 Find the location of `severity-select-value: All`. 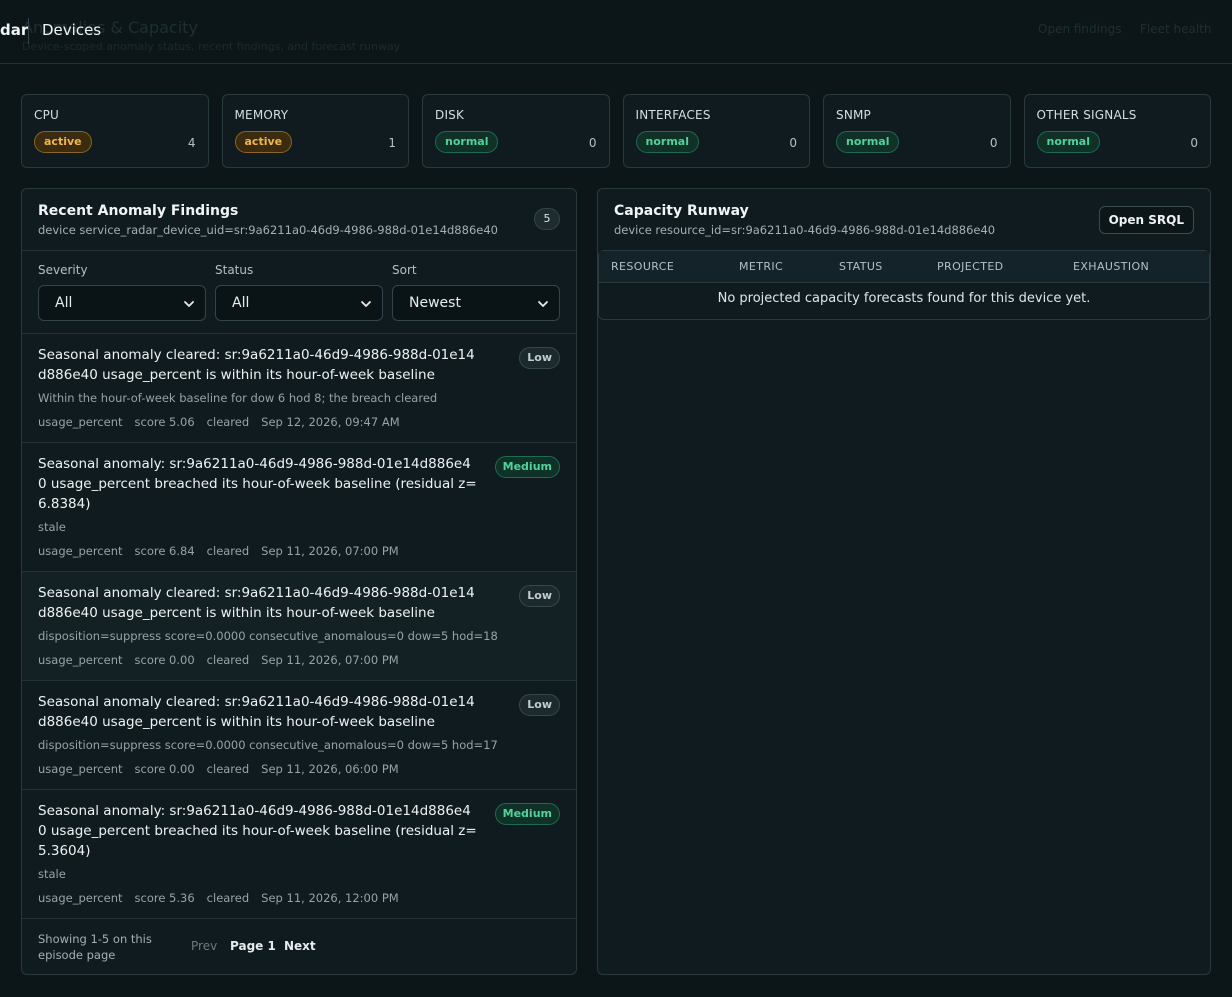

severity-select-value: All is located at coordinates (64, 303).